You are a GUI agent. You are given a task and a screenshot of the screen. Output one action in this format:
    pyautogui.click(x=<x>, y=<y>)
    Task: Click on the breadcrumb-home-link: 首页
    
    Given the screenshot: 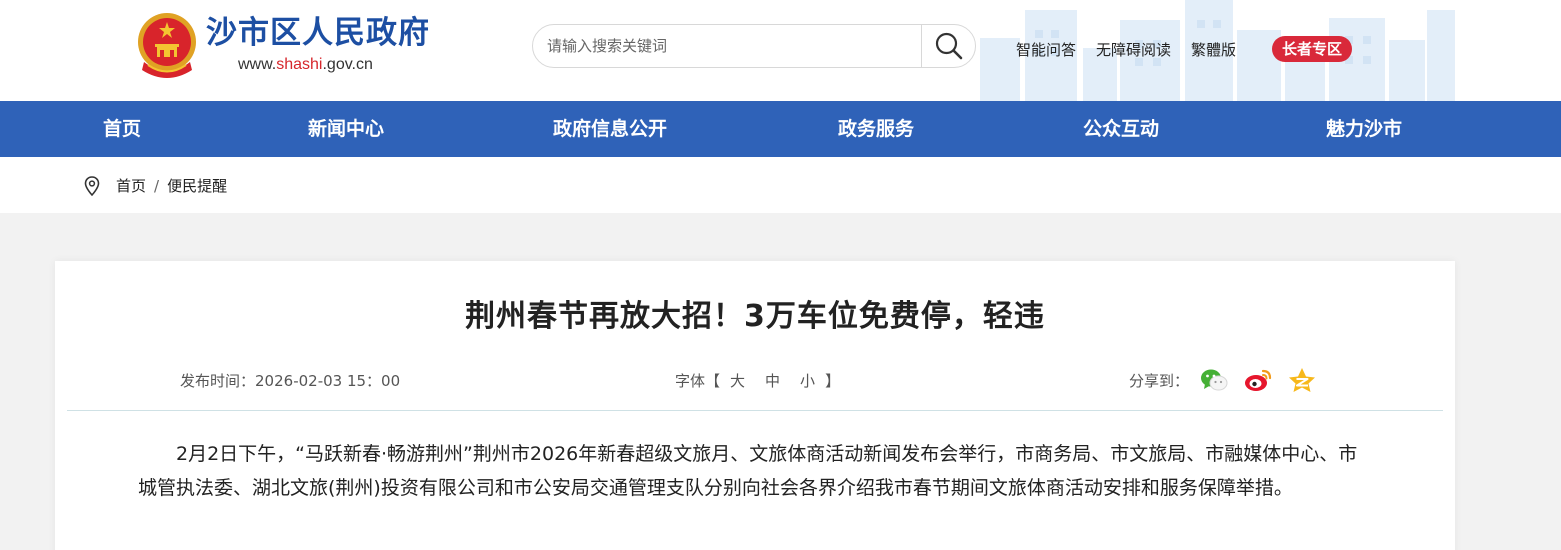 What is the action you would take?
    pyautogui.click(x=131, y=185)
    